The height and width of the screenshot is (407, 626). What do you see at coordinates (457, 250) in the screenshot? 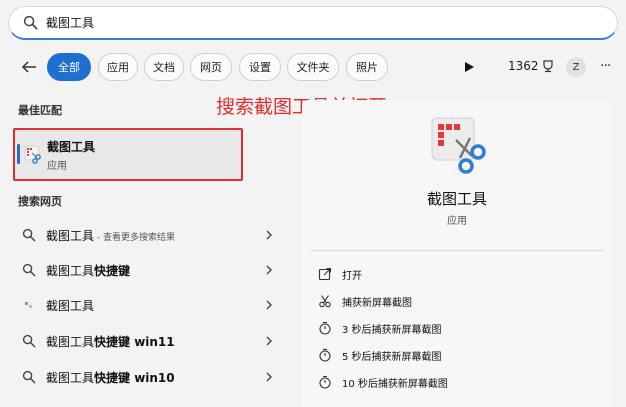
I see `divider` at bounding box center [457, 250].